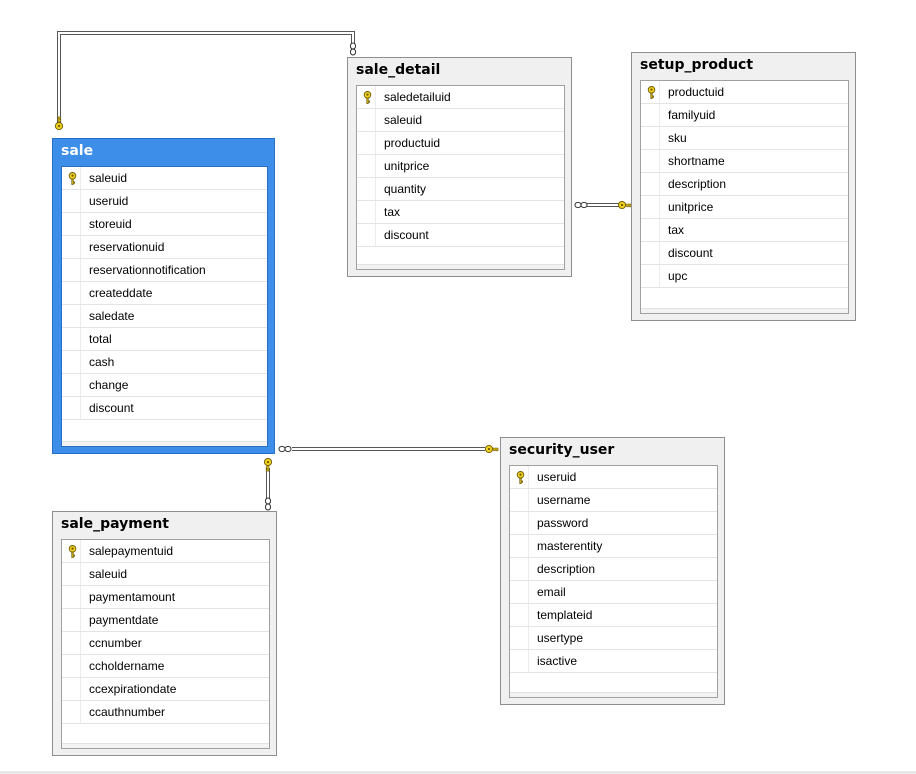  I want to click on column-row: saledate, so click(164, 316).